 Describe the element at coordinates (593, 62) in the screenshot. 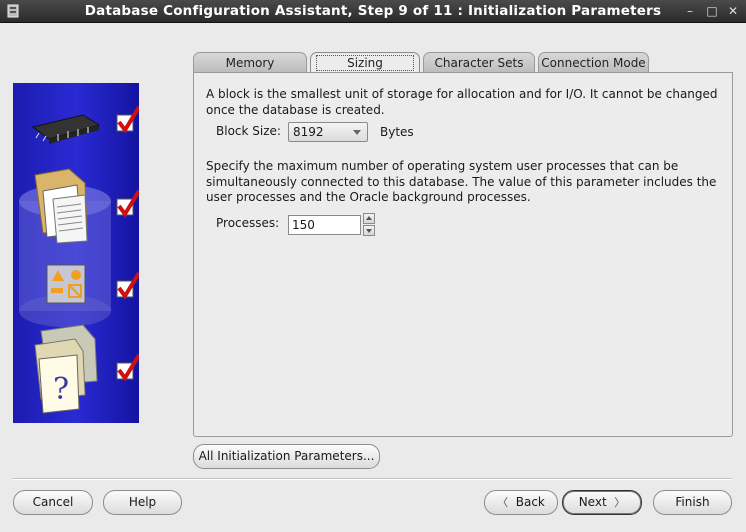

I see `tab-connection-mode: Connection Mode` at that location.